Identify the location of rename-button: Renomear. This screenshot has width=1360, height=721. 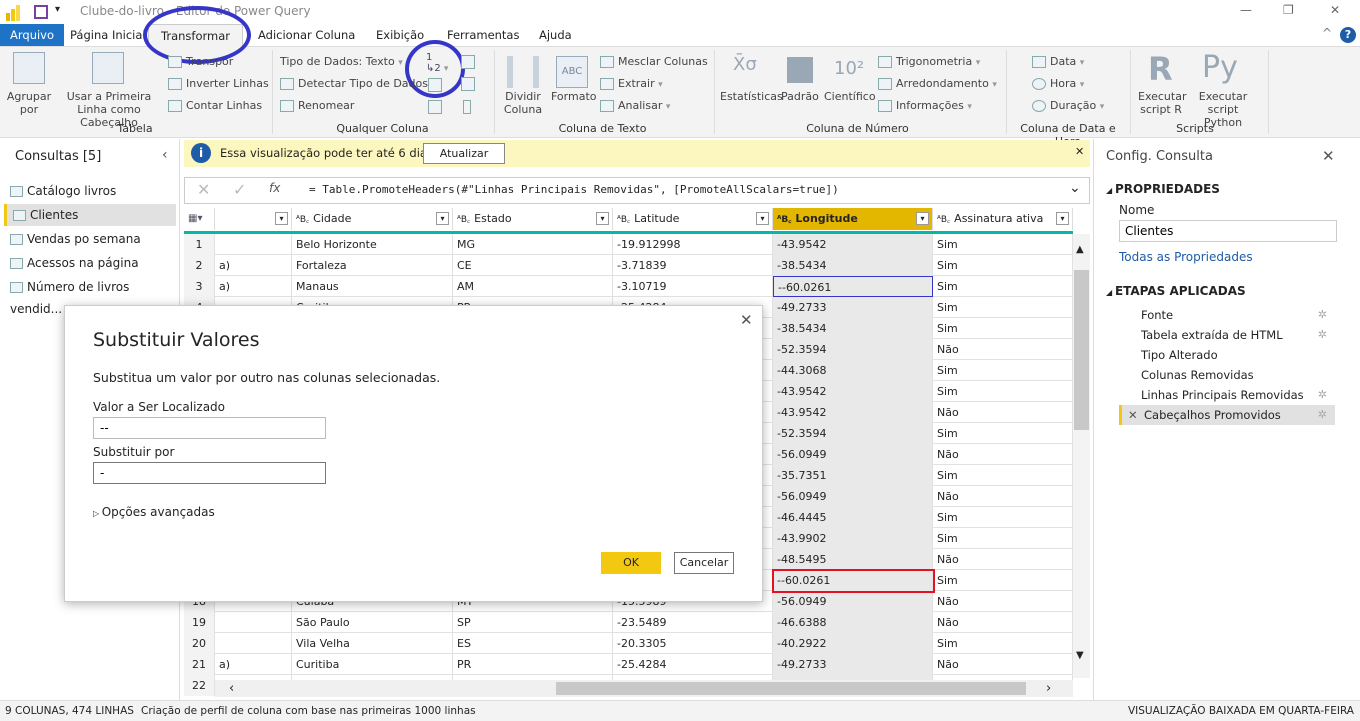
(317, 105).